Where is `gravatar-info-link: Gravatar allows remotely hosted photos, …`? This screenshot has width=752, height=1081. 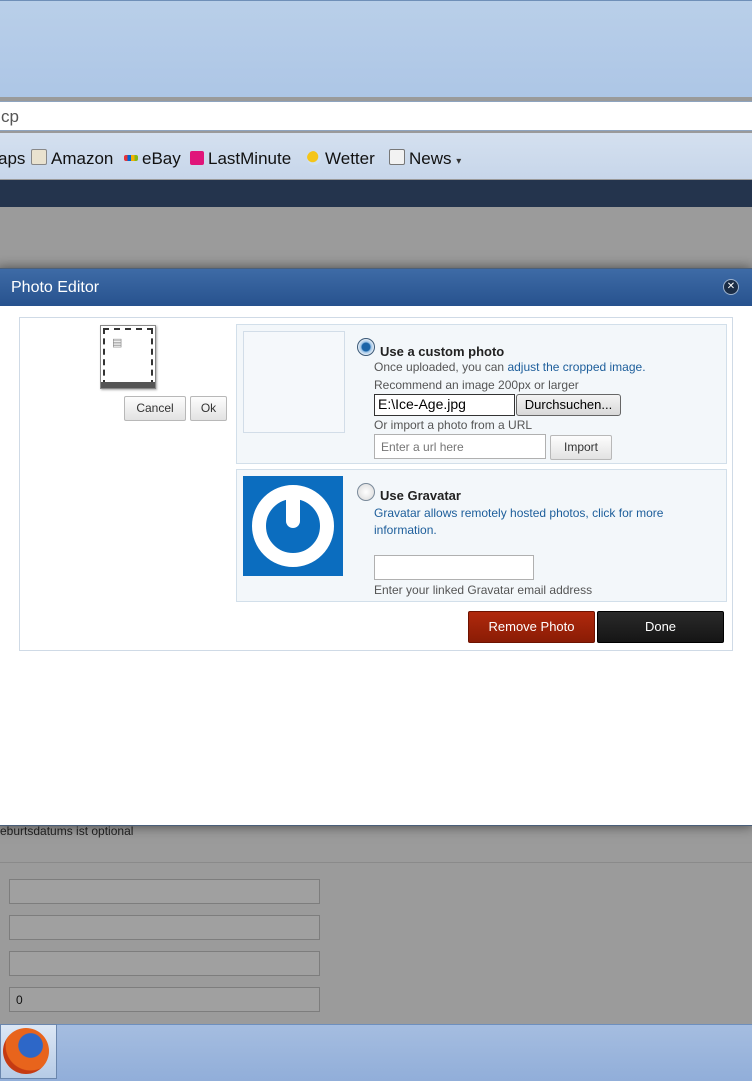 gravatar-info-link: Gravatar allows remotely hosted photos, … is located at coordinates (529, 522).